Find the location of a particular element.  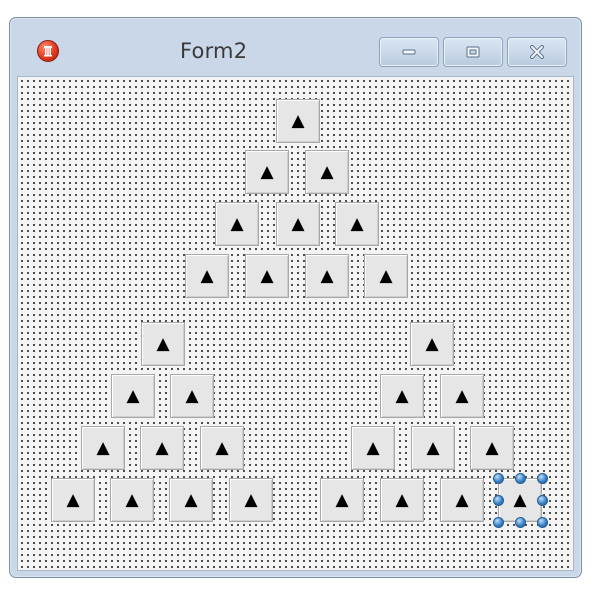

tri-btn-22: ▲ is located at coordinates (402, 396).